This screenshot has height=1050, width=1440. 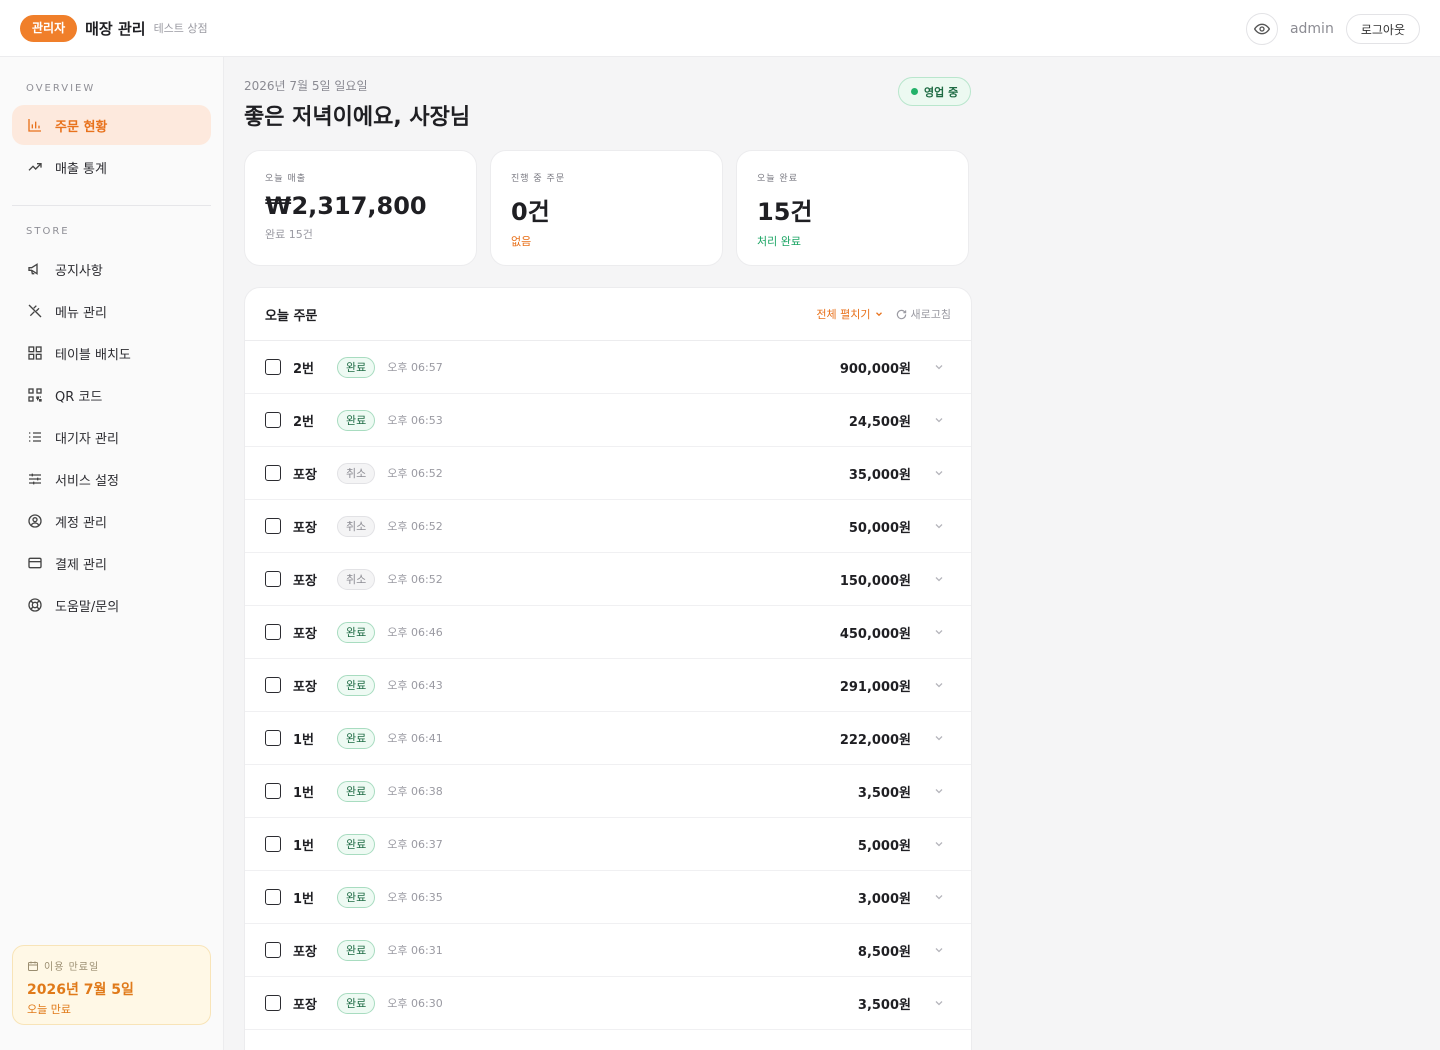 What do you see at coordinates (81, 313) in the screenshot?
I see `sidebar-item-label: 메뉴 관리` at bounding box center [81, 313].